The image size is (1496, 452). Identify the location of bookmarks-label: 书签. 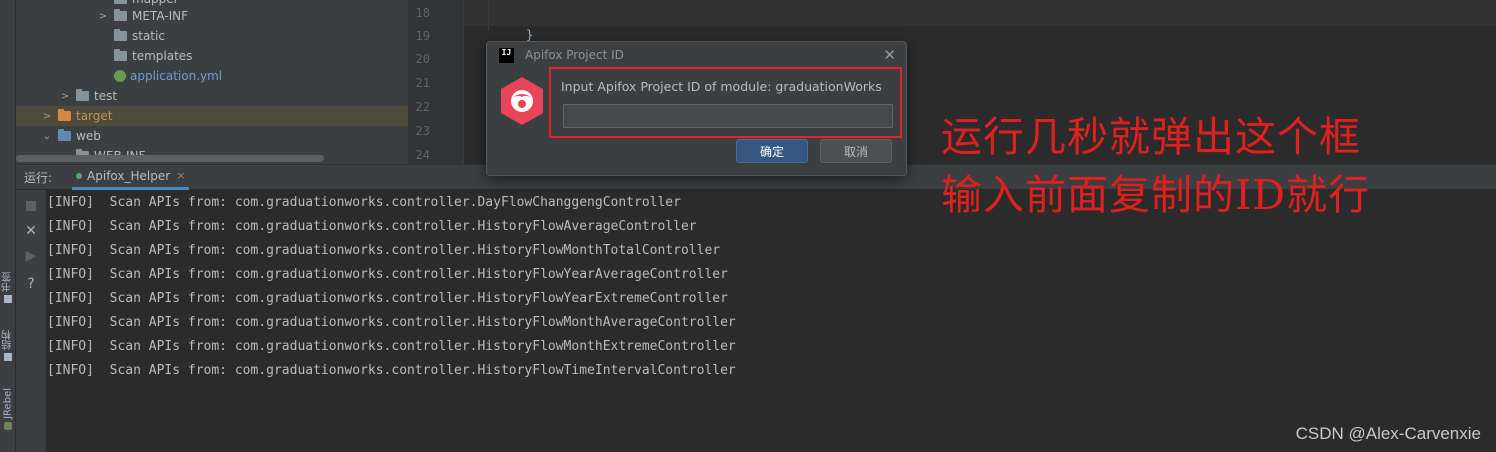
(8, 282).